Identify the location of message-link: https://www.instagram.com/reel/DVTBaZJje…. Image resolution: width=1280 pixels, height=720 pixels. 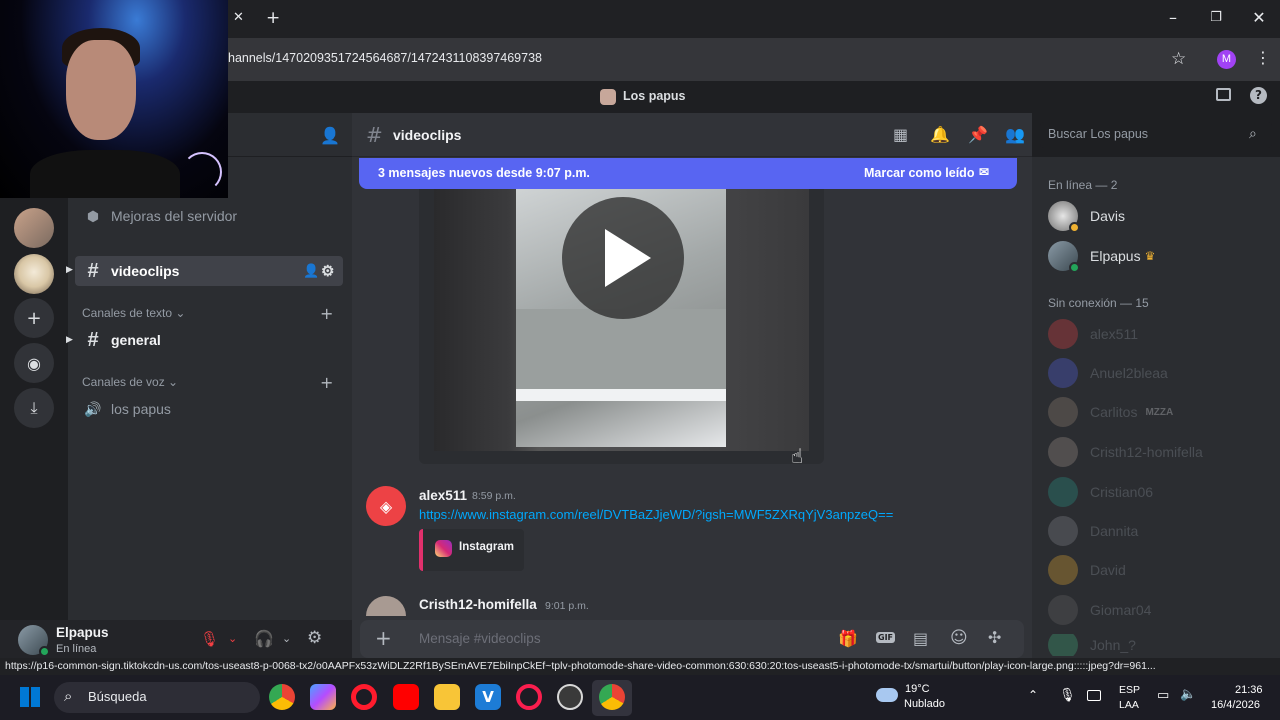
(656, 514).